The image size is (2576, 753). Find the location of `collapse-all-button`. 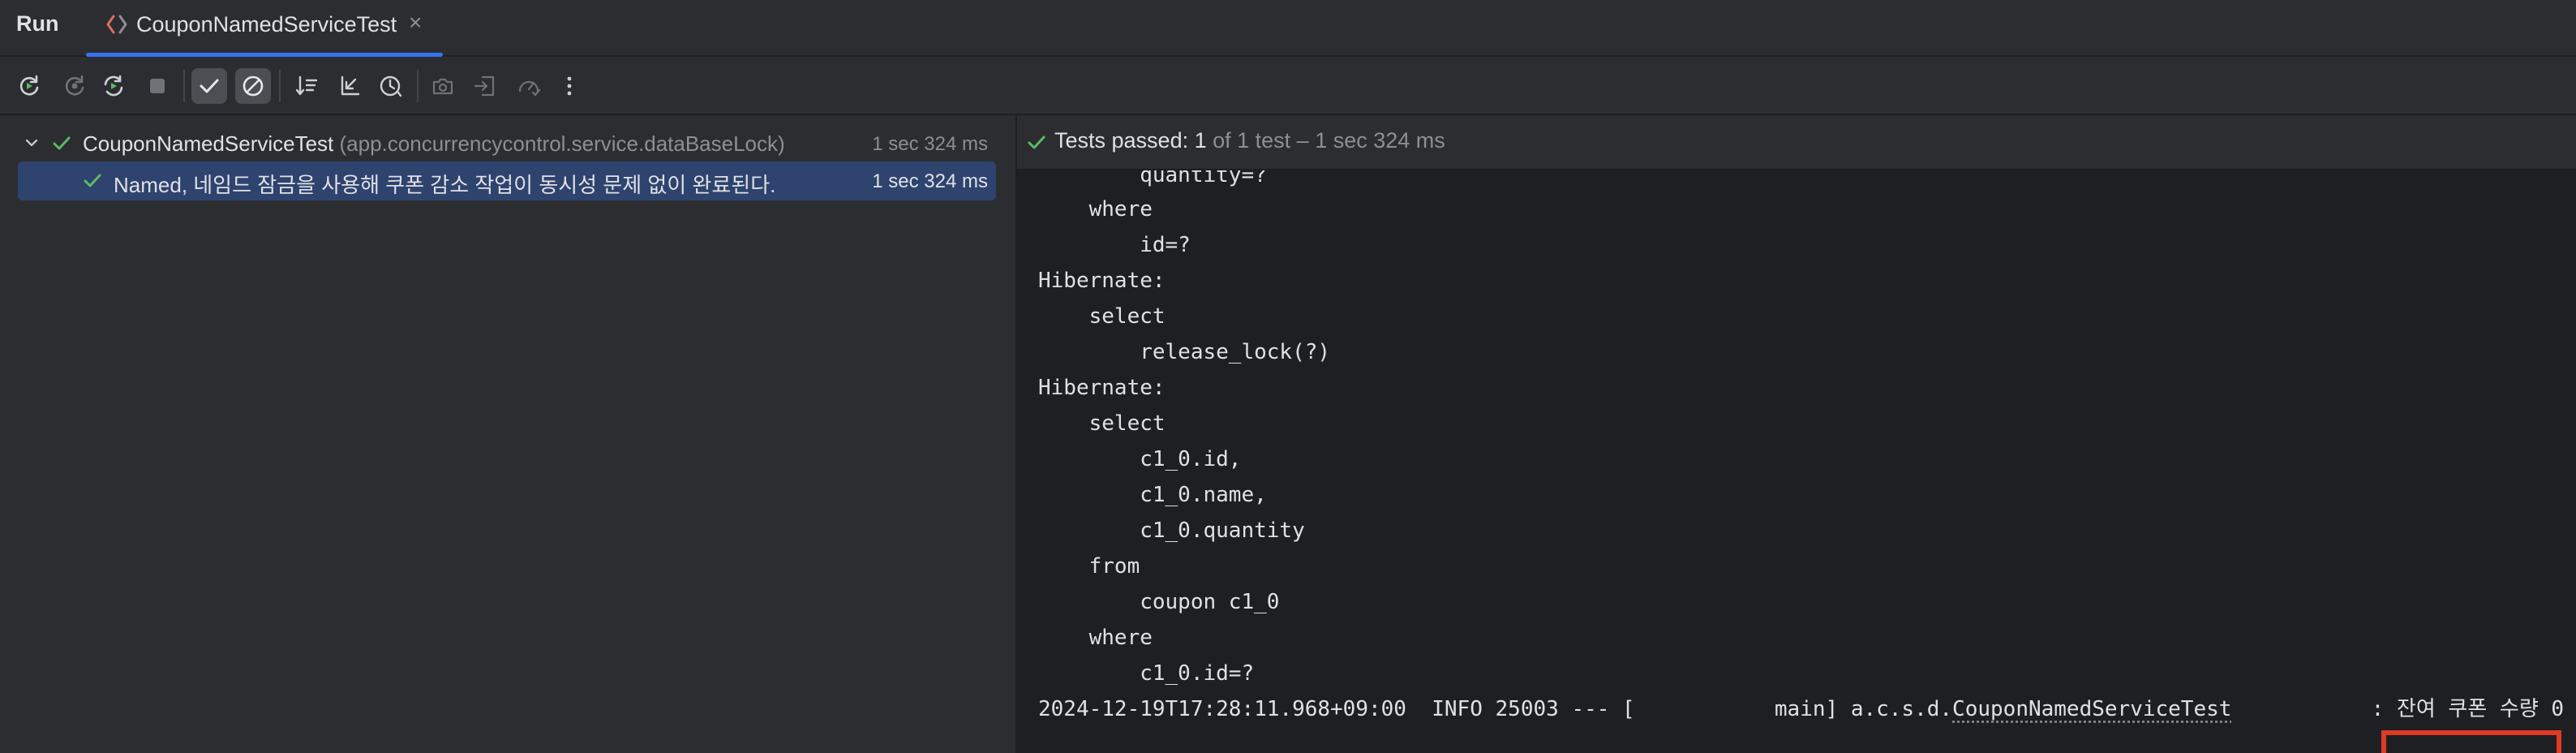

collapse-all-button is located at coordinates (349, 86).